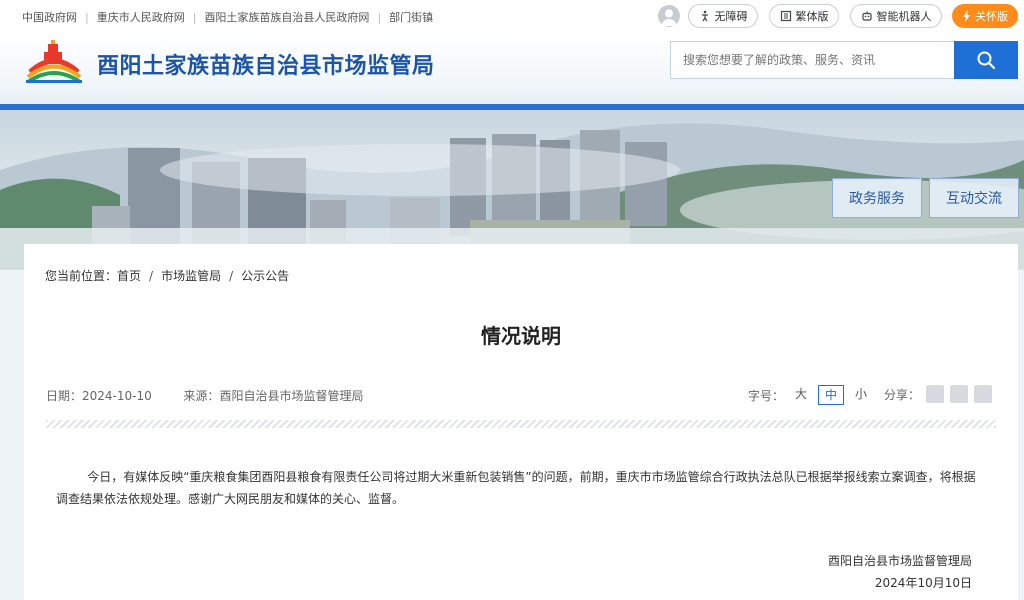 This screenshot has width=1024, height=600. I want to click on breadcrumb-notices: 公示公告, so click(265, 275).